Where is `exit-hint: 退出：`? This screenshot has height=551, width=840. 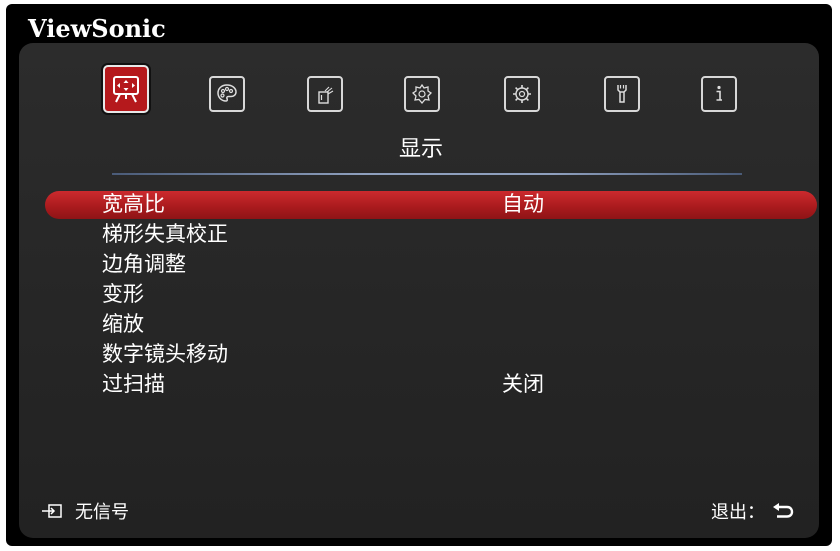 exit-hint: 退出： is located at coordinates (753, 511).